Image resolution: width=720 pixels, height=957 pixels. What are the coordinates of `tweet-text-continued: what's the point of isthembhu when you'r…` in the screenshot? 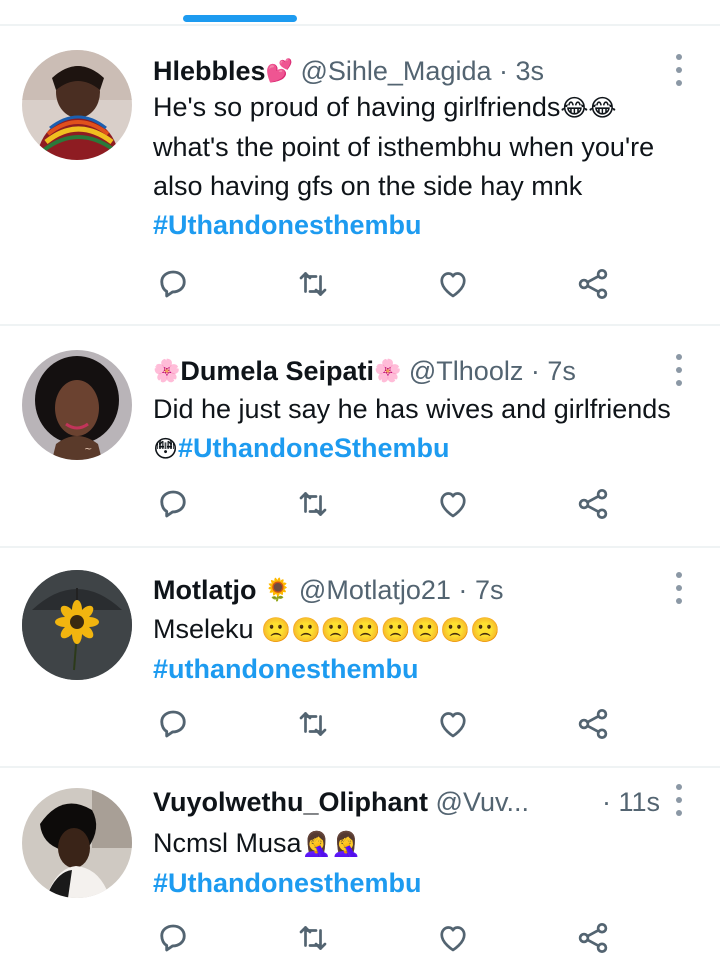 It's located at (404, 166).